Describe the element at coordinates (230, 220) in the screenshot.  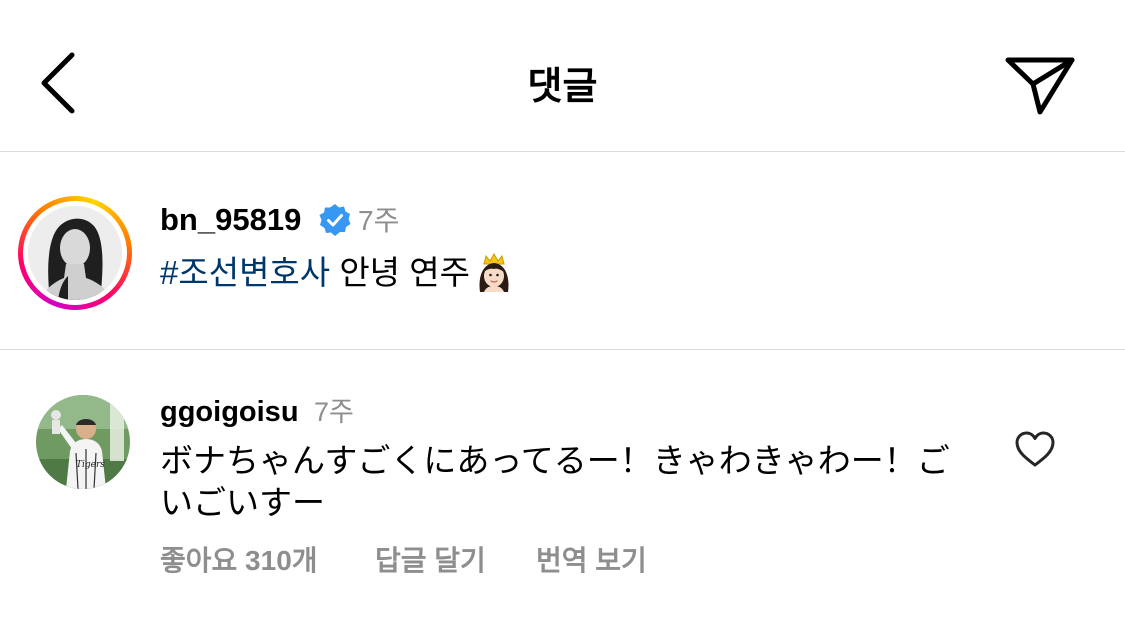
I see `author-username: bn_95819` at that location.